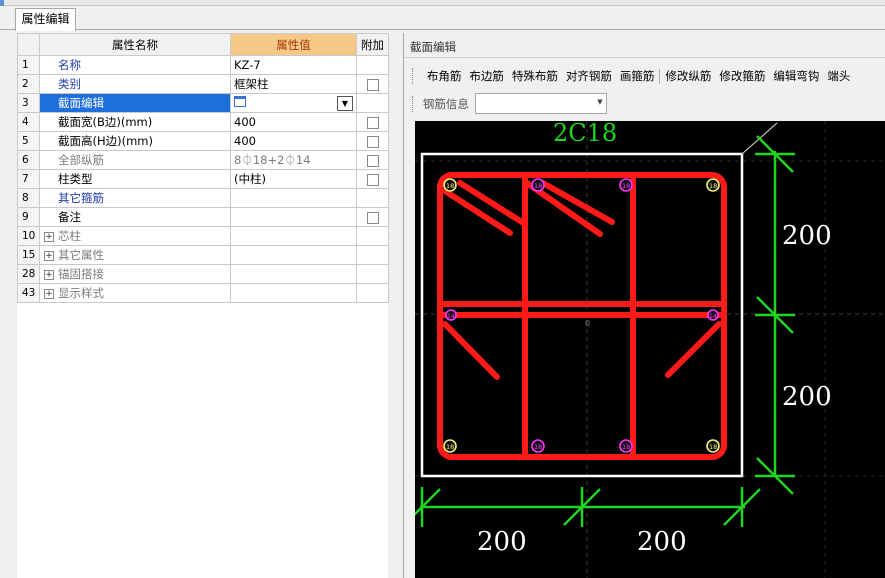 The height and width of the screenshot is (578, 885). What do you see at coordinates (486, 76) in the screenshot?
I see `toolbar-button: 布边筋` at bounding box center [486, 76].